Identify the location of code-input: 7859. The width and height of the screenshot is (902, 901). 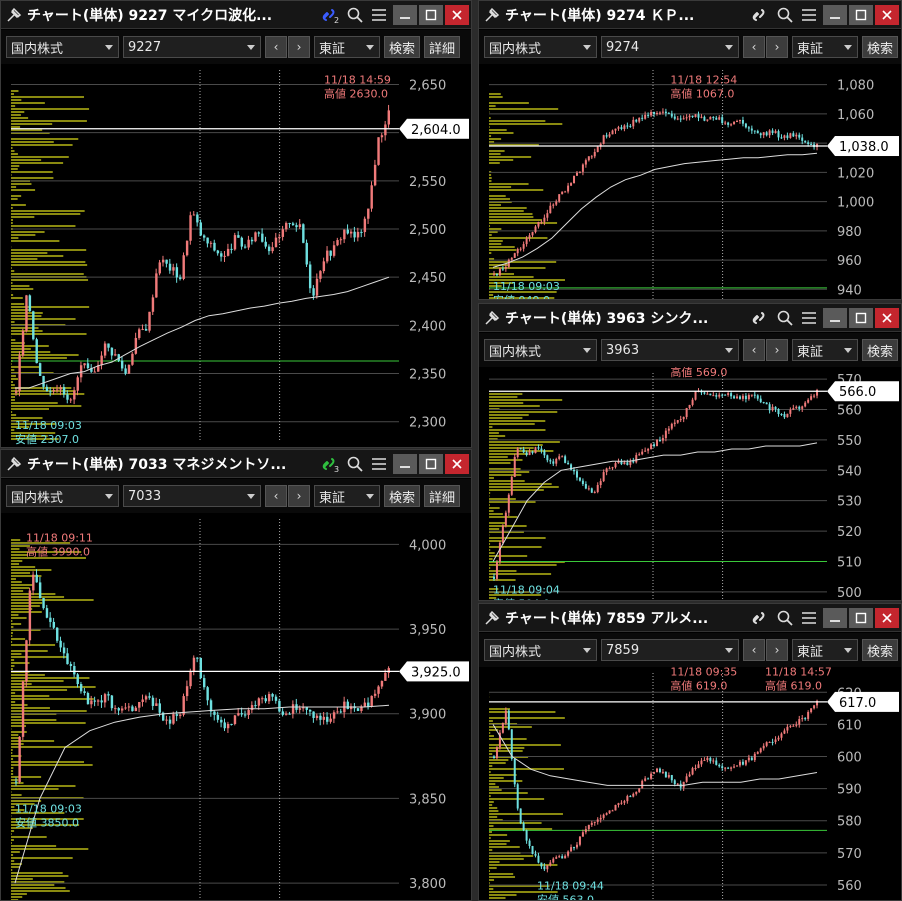
(670, 650).